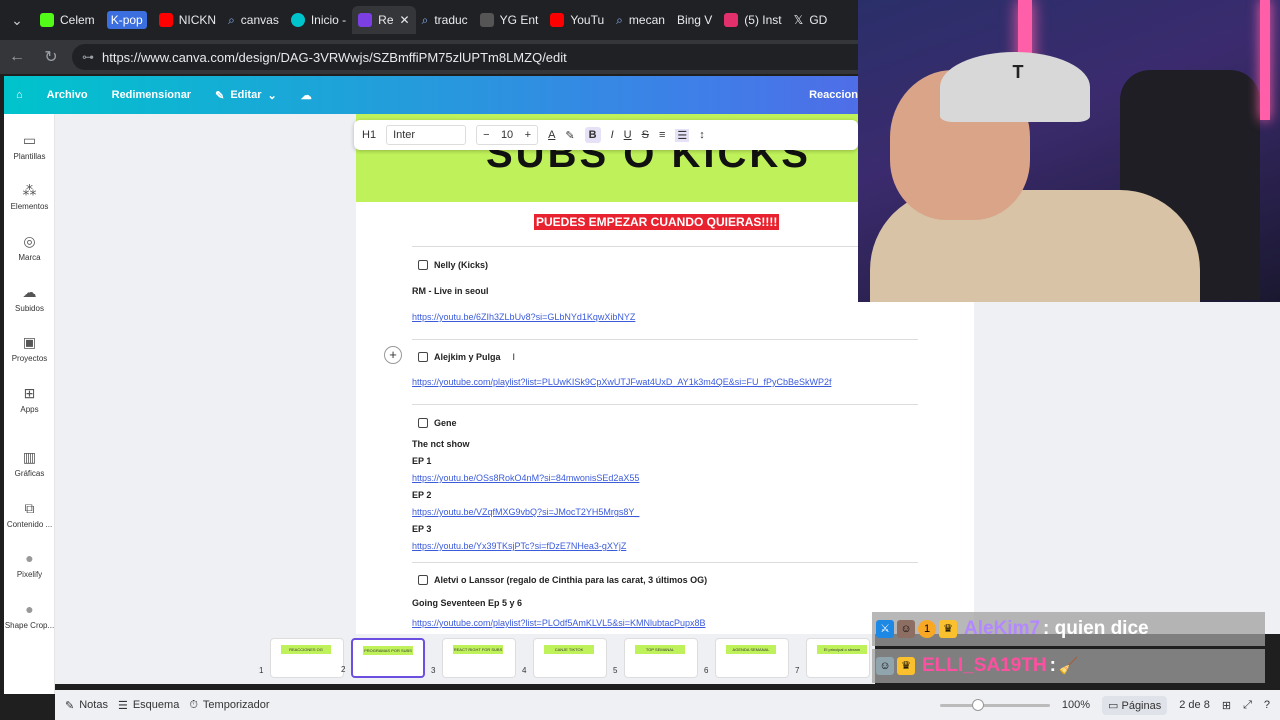  I want to click on sidebar-item-elementos: ⁂ Elementos, so click(29, 196).